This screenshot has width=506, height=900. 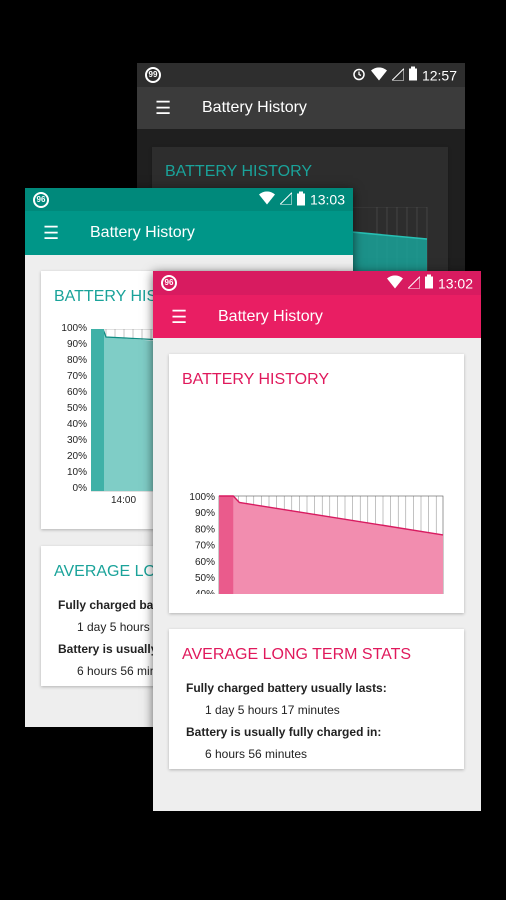 What do you see at coordinates (455, 283) in the screenshot?
I see `status-clock: 13:02` at bounding box center [455, 283].